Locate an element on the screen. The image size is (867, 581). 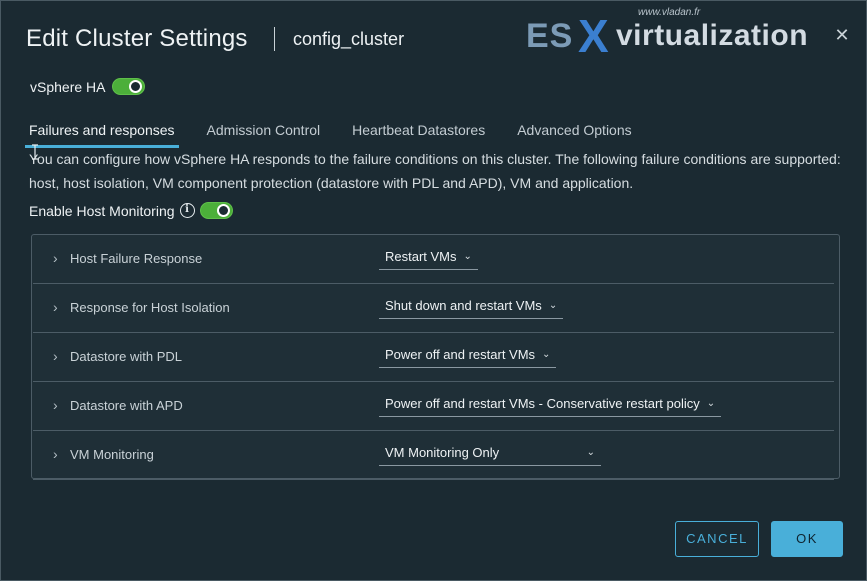
watermark-logo: www.vladan.fr ES X virtualization is located at coordinates (691, 34).